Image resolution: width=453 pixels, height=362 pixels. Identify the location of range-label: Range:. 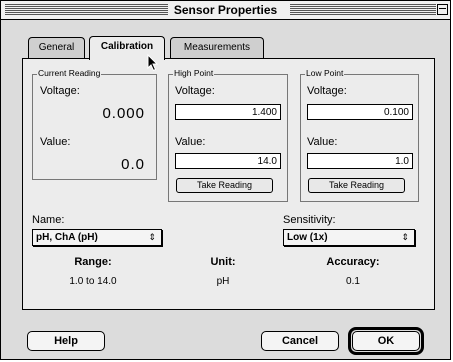
(93, 262).